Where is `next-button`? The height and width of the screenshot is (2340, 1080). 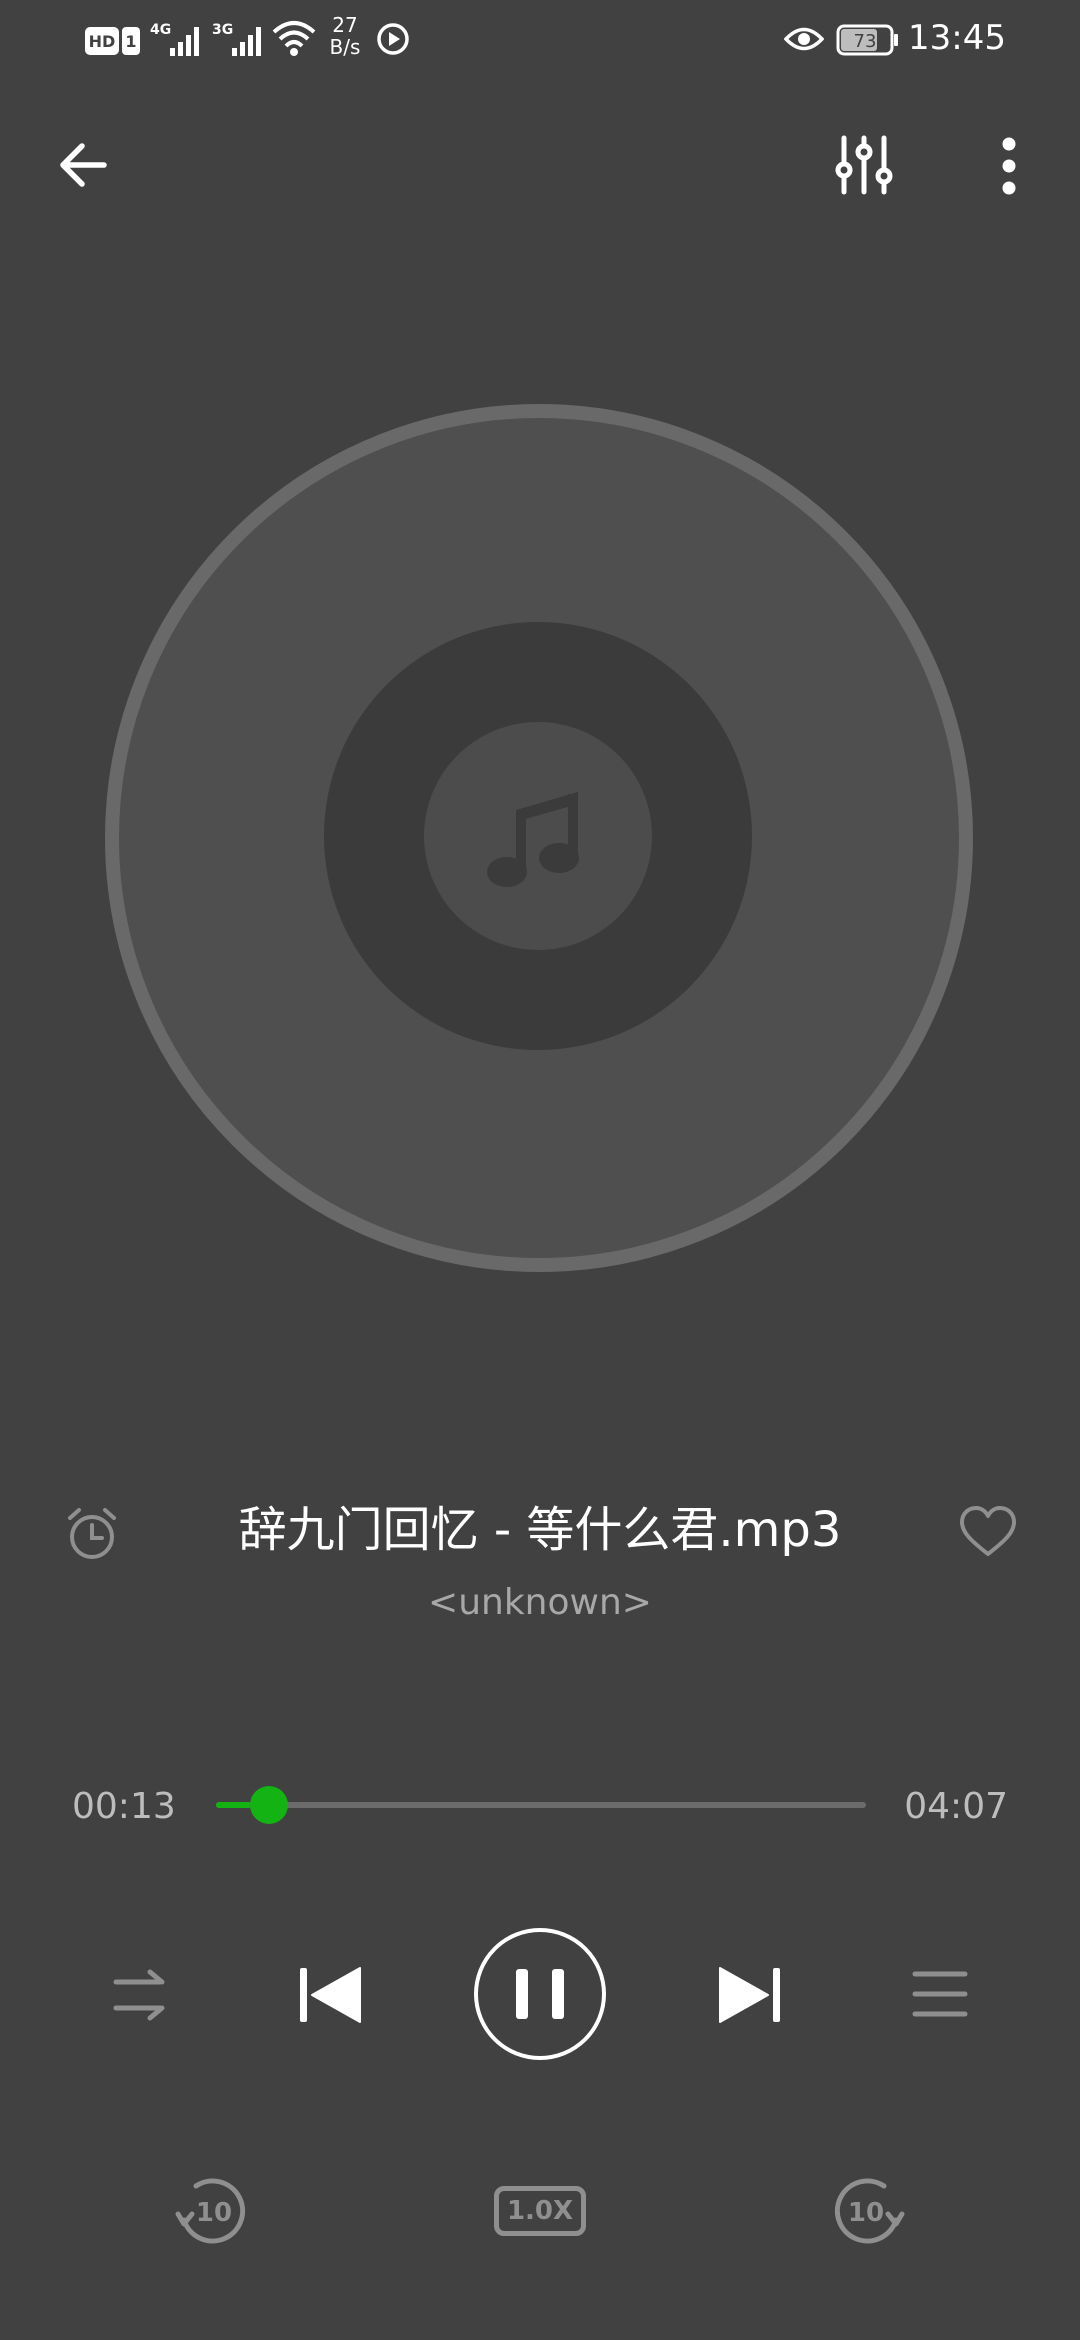
next-button is located at coordinates (749, 1995).